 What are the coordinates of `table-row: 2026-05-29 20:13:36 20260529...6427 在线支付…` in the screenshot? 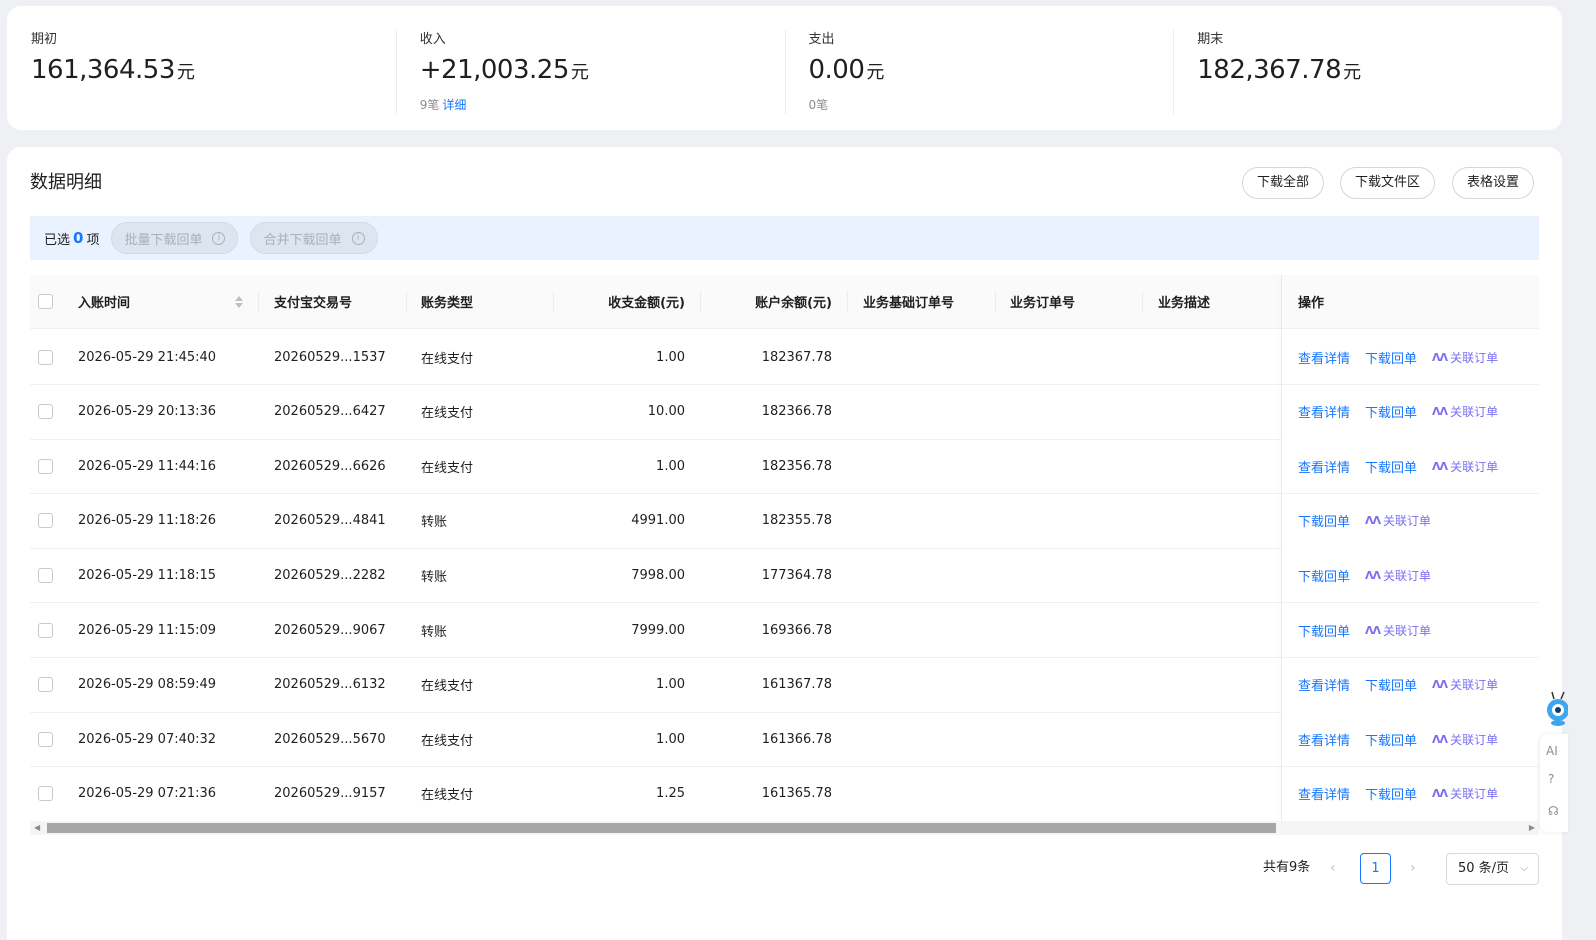 It's located at (784, 412).